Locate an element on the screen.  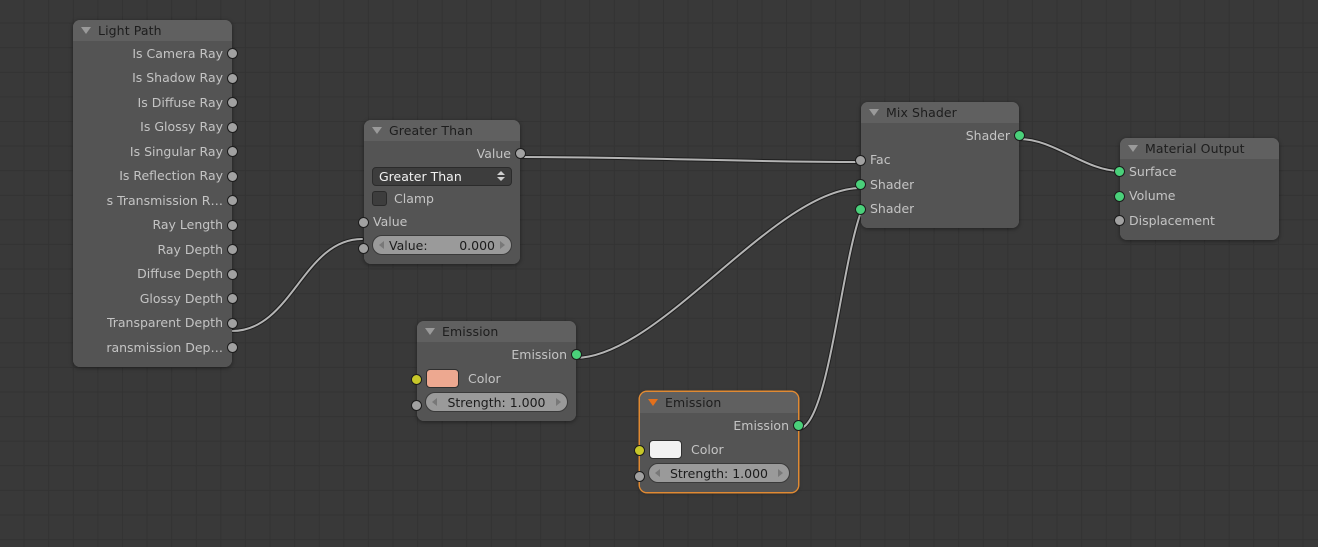
output-row: Value is located at coordinates (445, 153).